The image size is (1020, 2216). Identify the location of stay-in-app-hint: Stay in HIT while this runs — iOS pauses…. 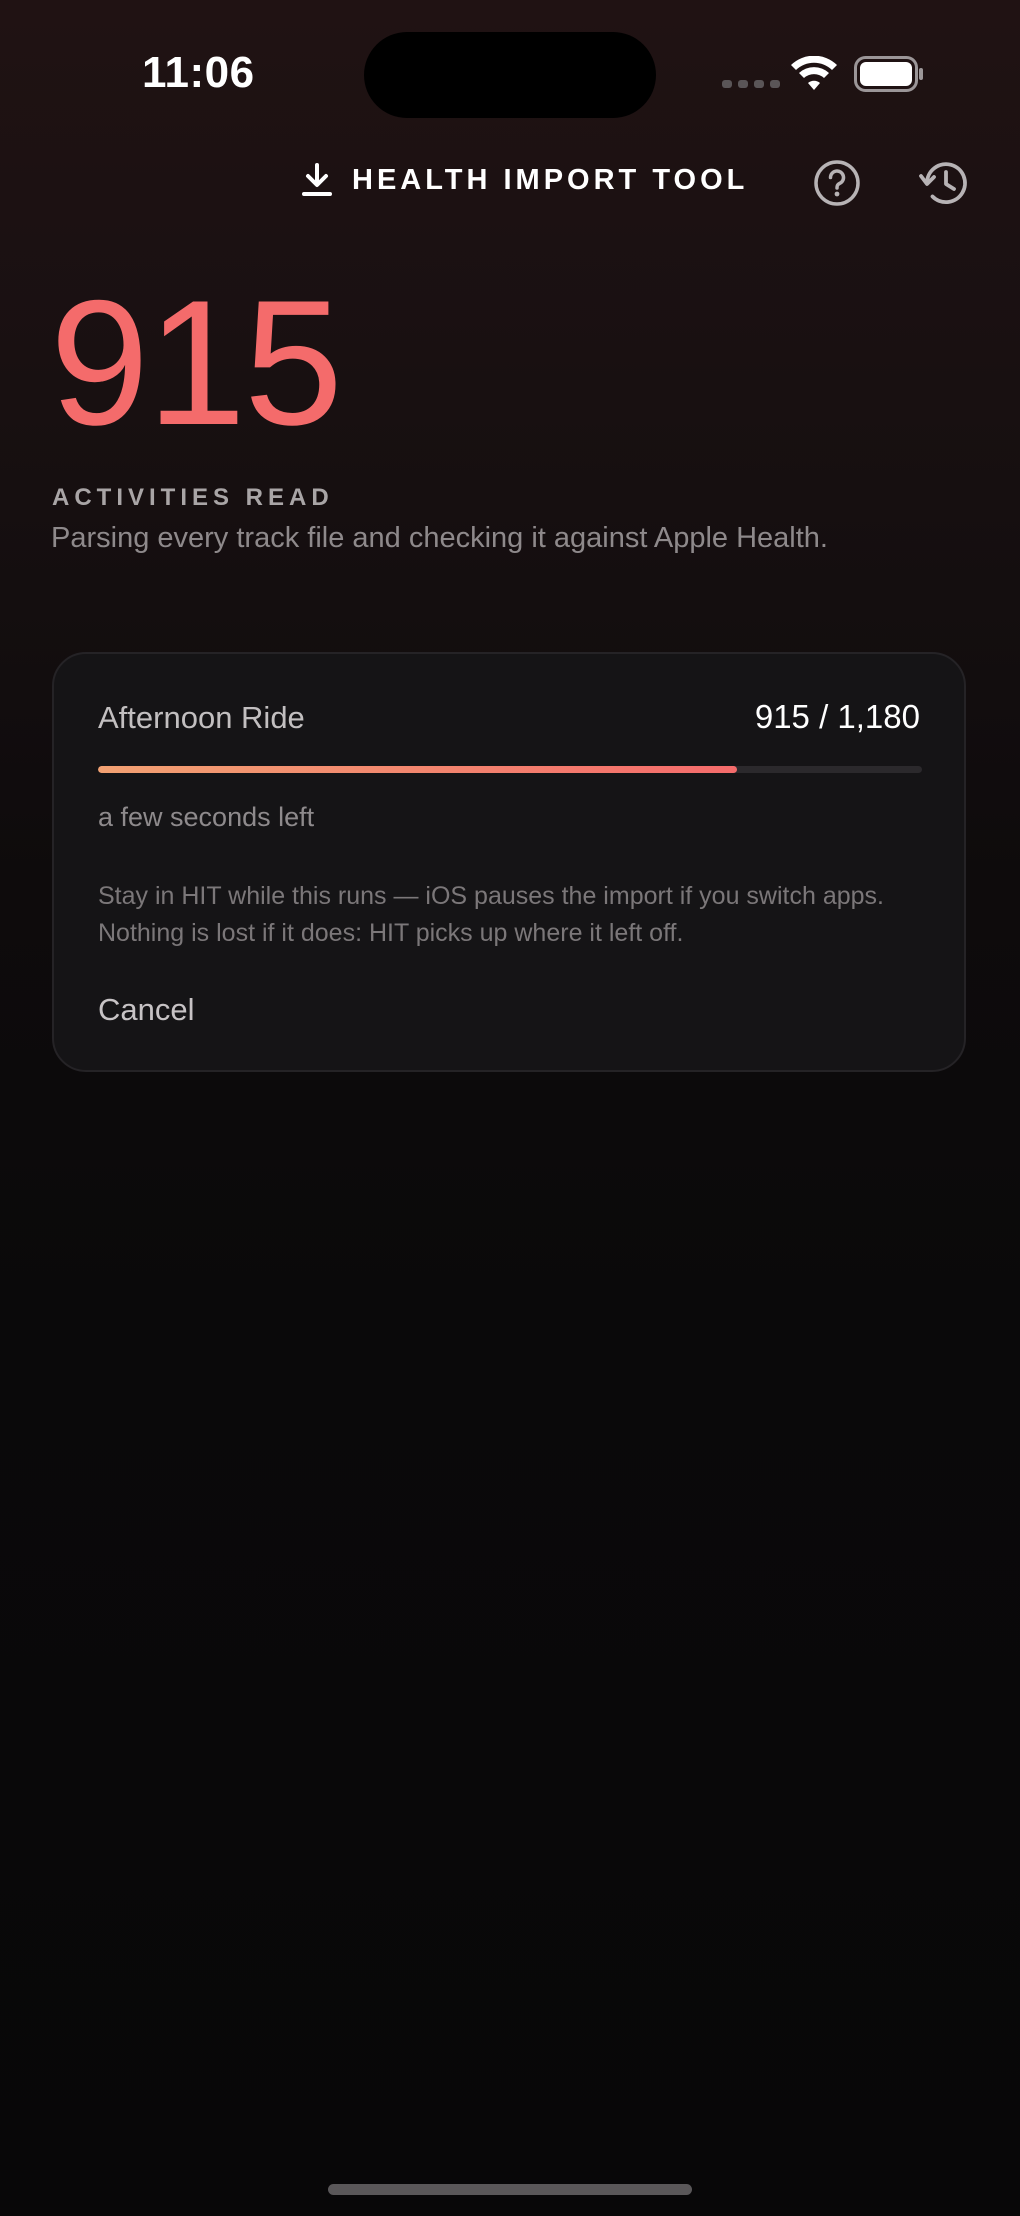
(491, 914).